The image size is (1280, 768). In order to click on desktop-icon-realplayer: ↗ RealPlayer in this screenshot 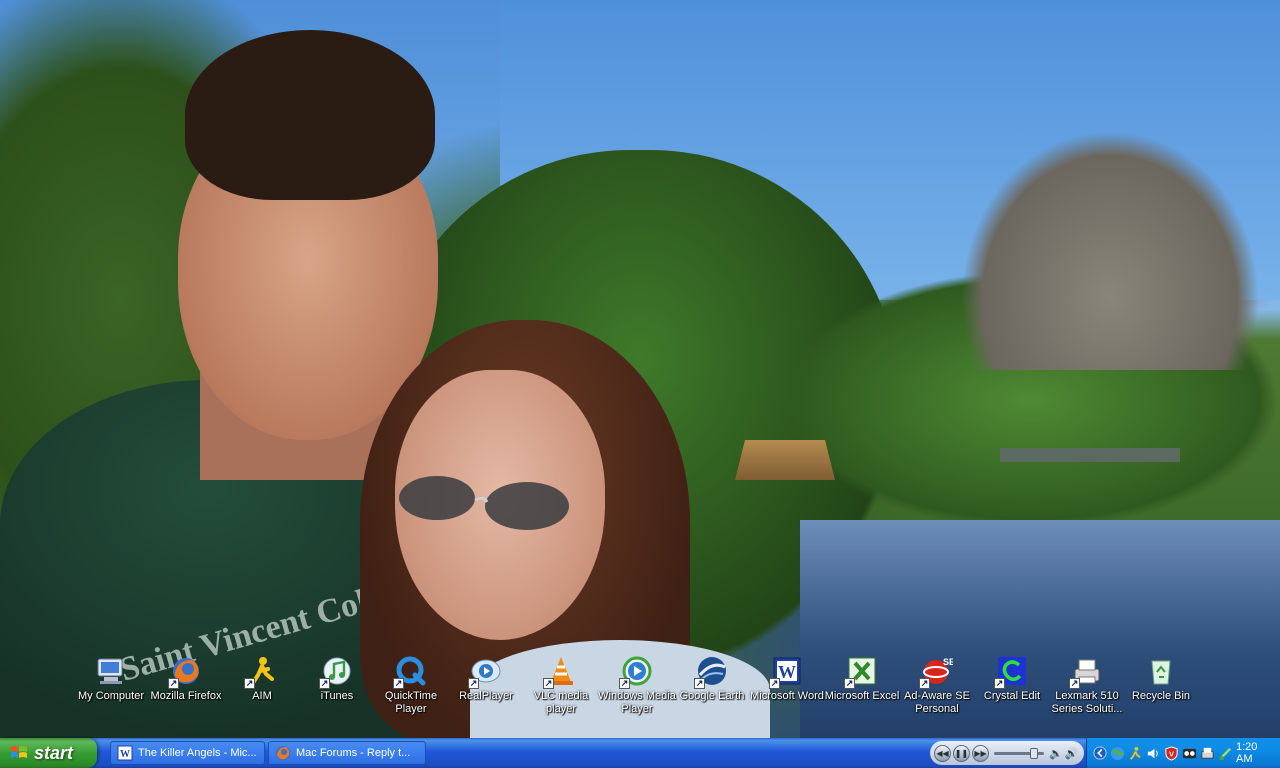, I will do `click(486, 690)`.